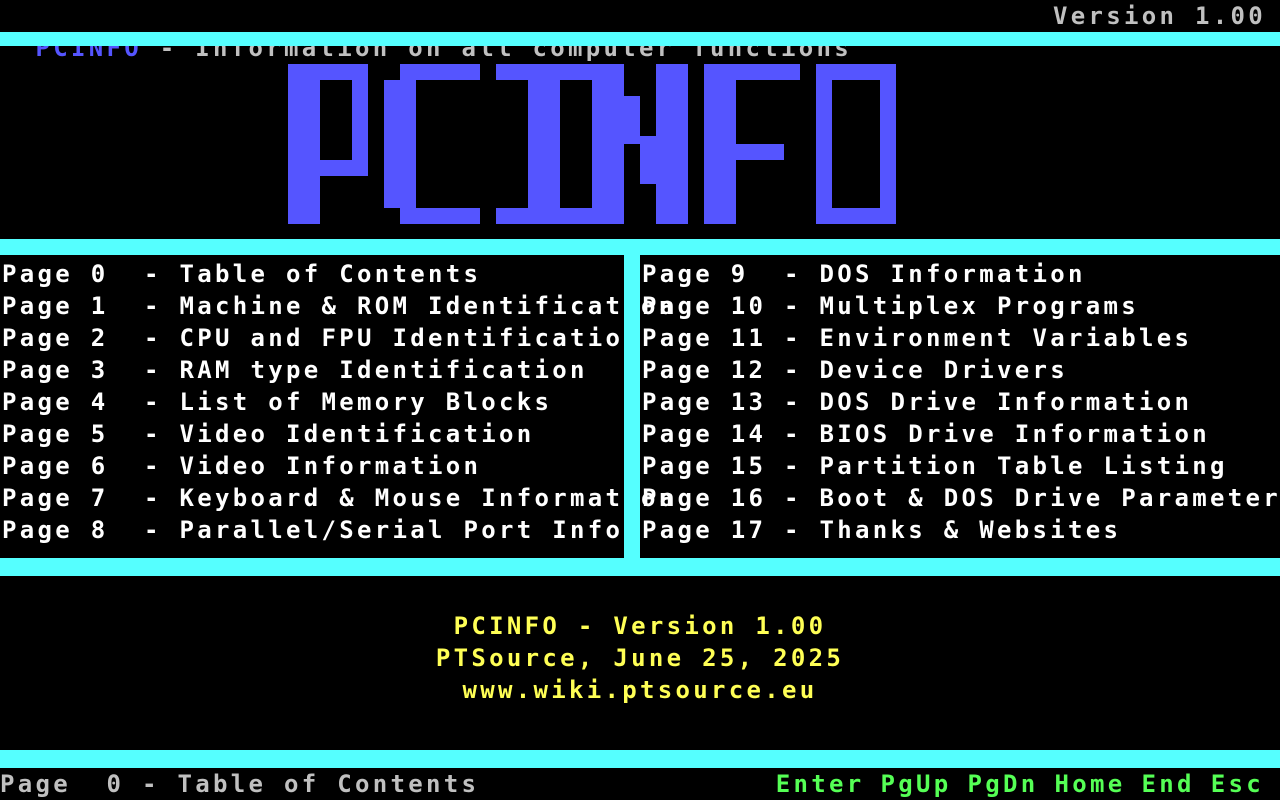  I want to click on menu-item-page-14: Page 14 - BIOS Drive Information, so click(961, 434).